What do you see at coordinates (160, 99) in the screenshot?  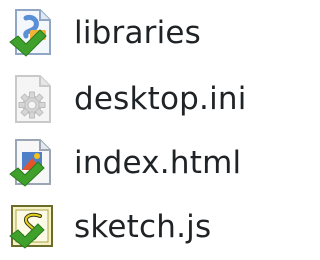 I see `file-name: desktop.ini` at bounding box center [160, 99].